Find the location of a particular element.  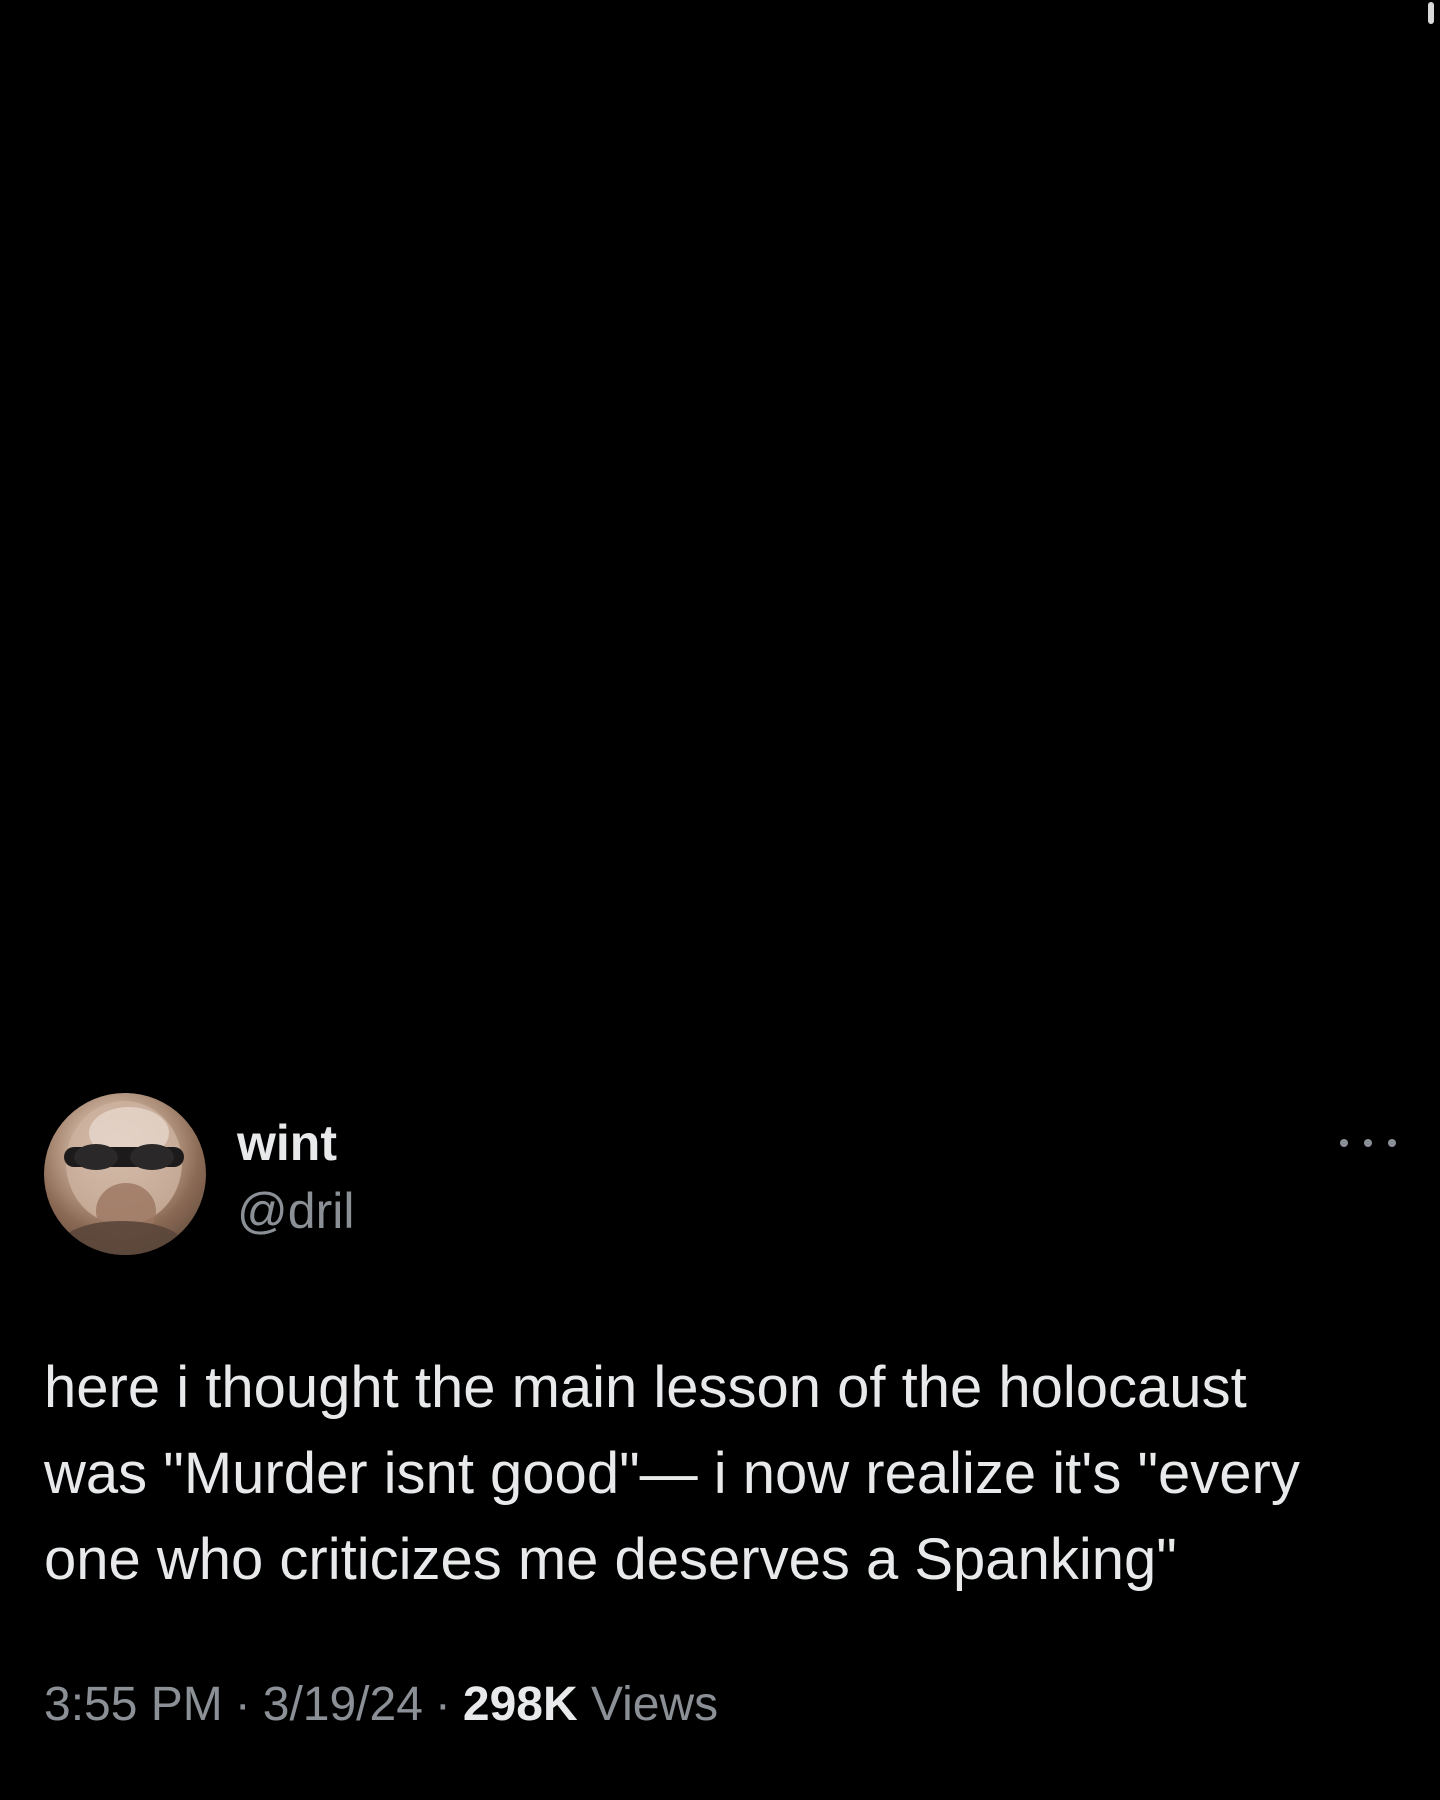

avatar is located at coordinates (125, 1174).